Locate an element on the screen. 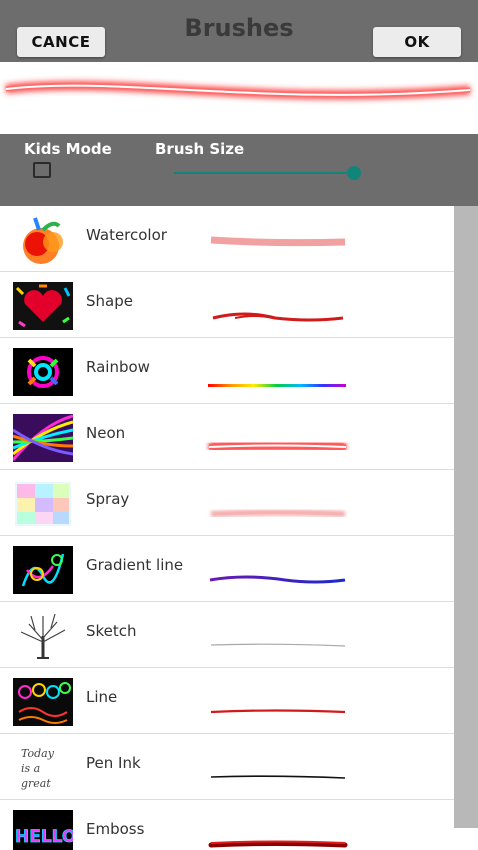 This screenshot has height=850, width=478. apple-painting-icon is located at coordinates (43, 240).